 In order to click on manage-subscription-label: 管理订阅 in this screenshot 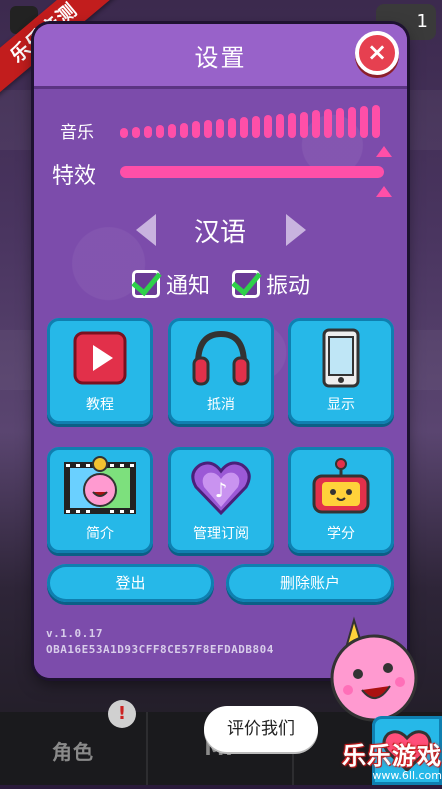, I will do `click(221, 534)`.